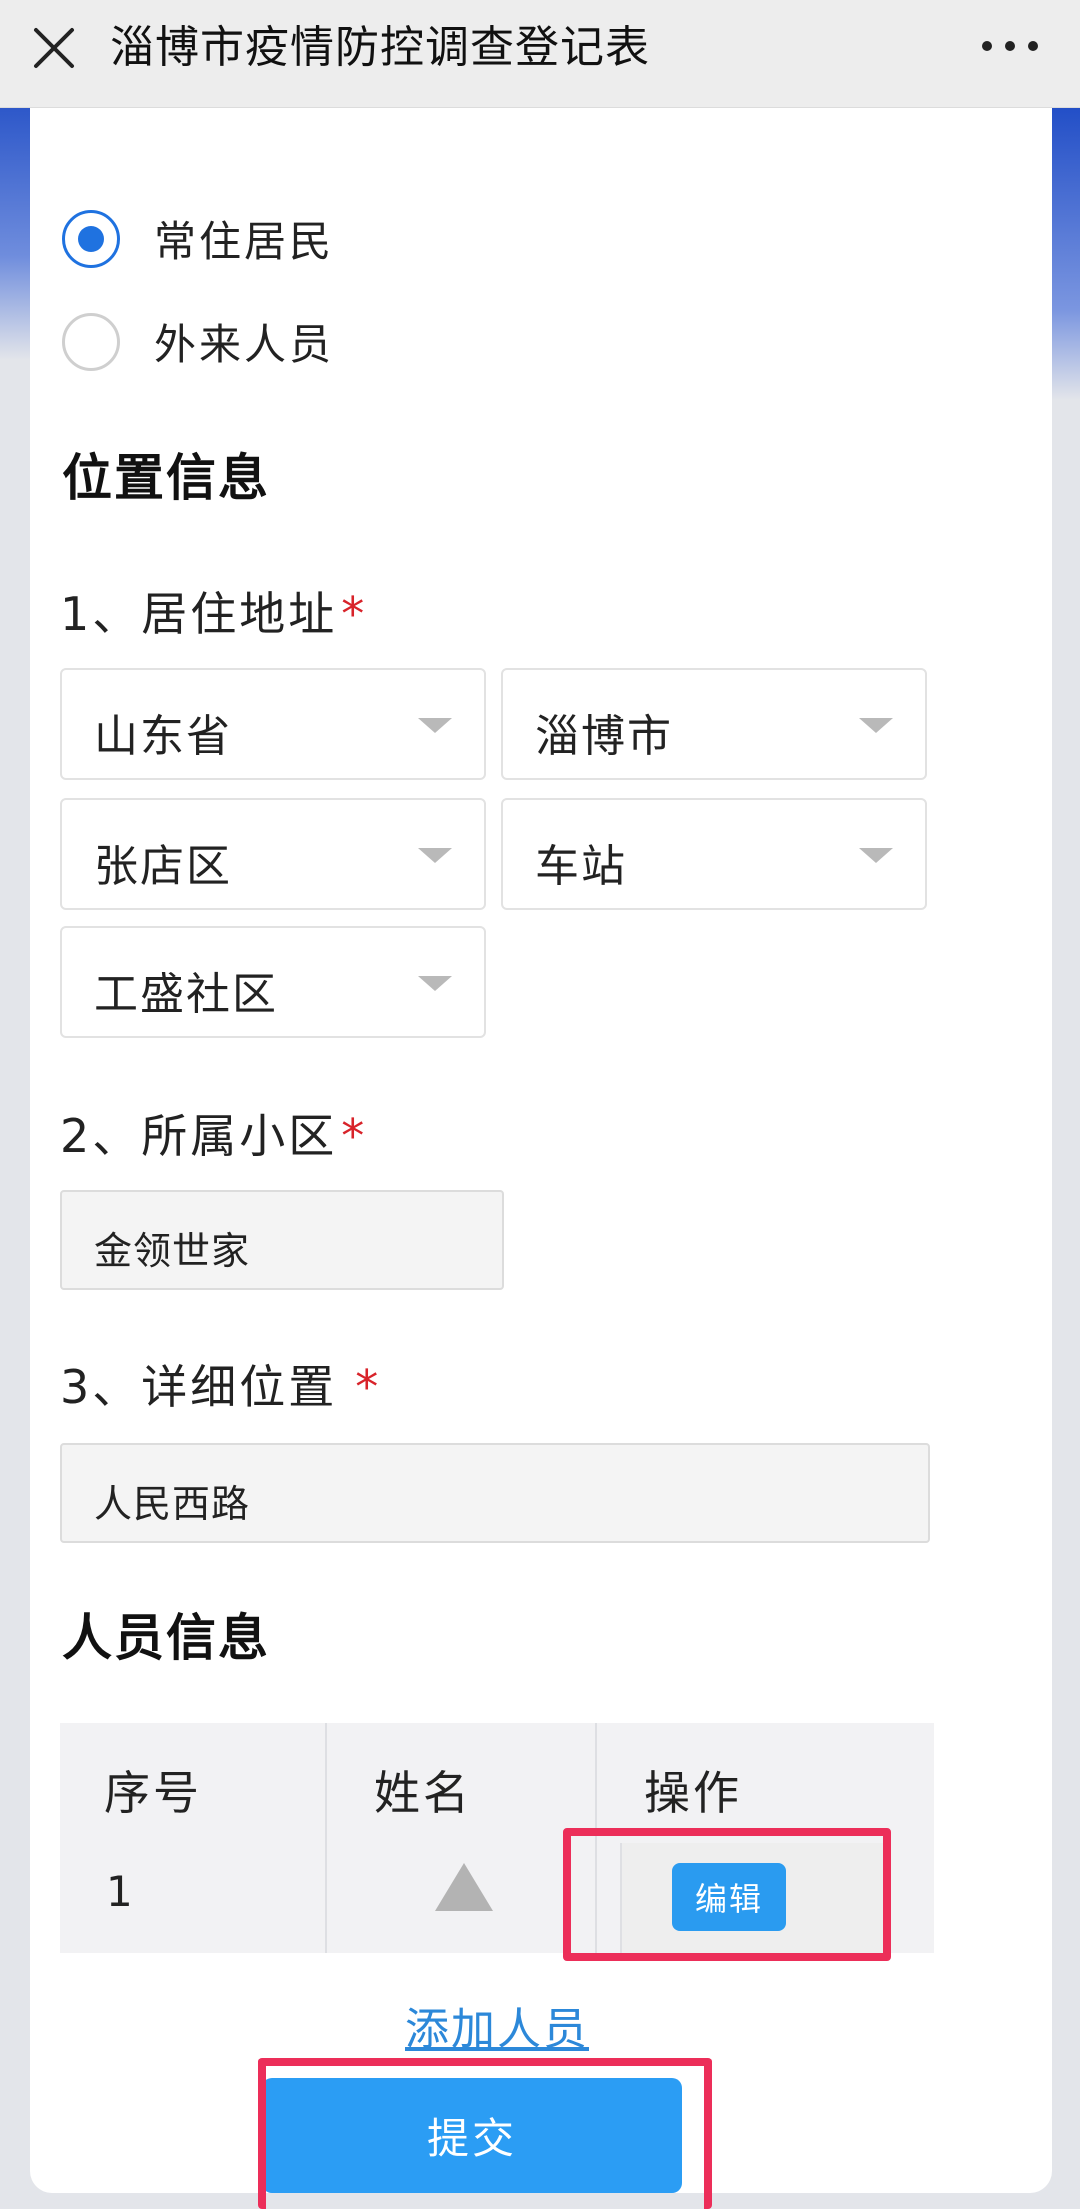 This screenshot has height=2209, width=1080. I want to click on select-value: 车站, so click(581, 866).